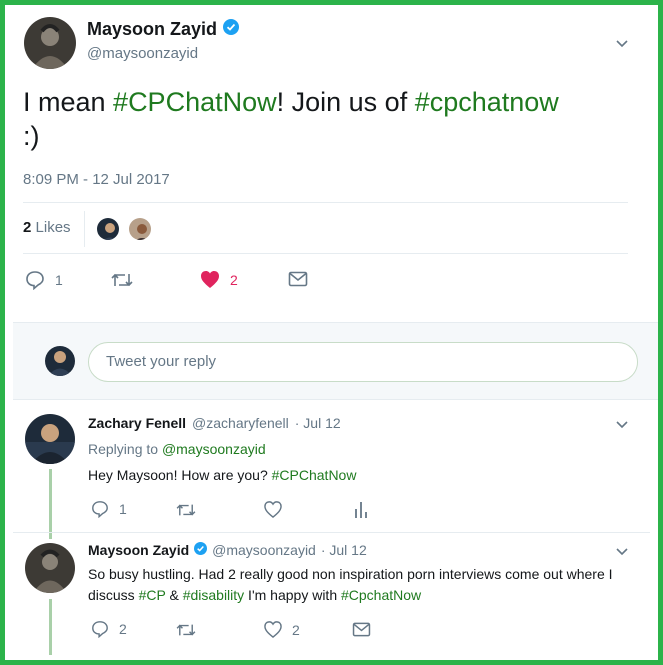 The image size is (663, 665). Describe the element at coordinates (53, 227) in the screenshot. I see `likes-label: Likes` at that location.